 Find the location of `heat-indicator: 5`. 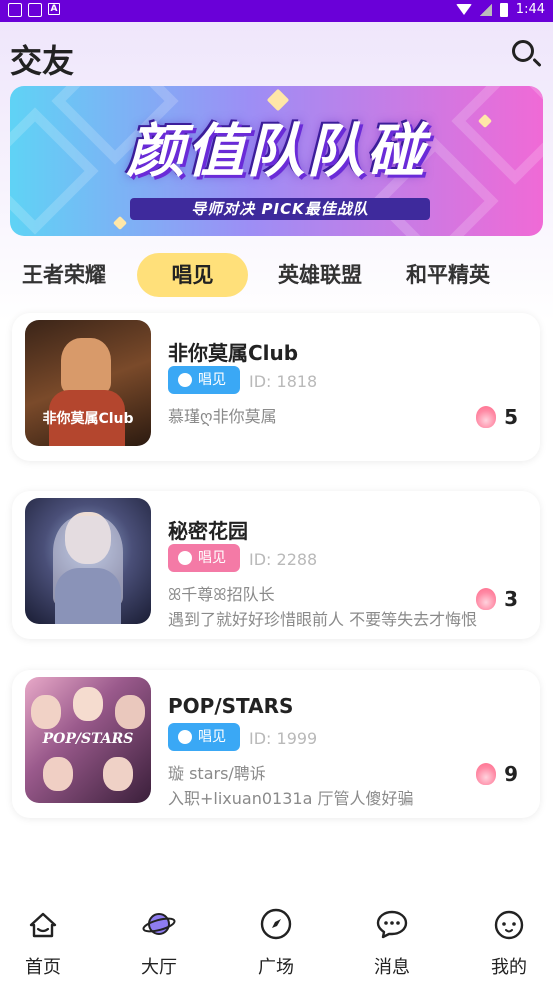

heat-indicator: 5 is located at coordinates (497, 417).